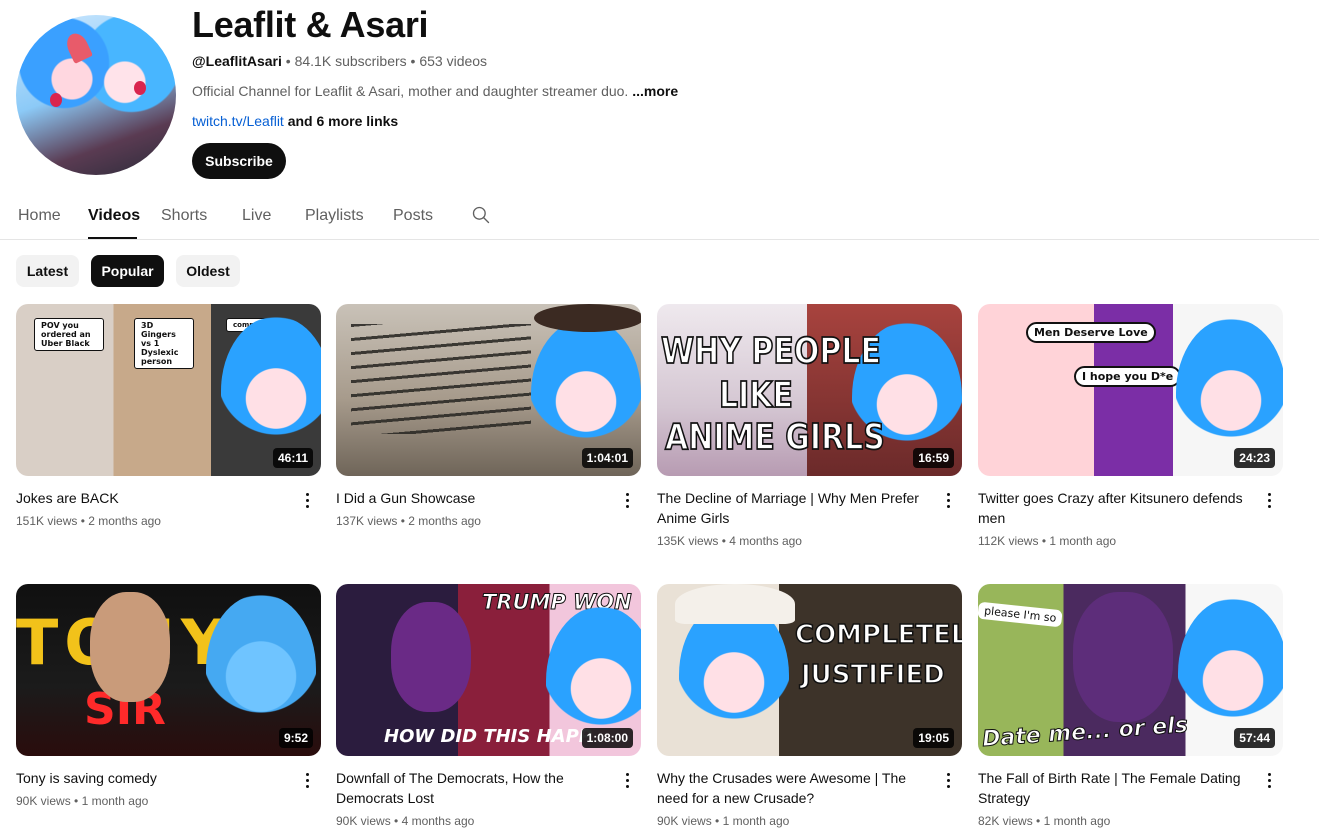  I want to click on video-stats: 82K views • 1 month ago, so click(1130, 821).